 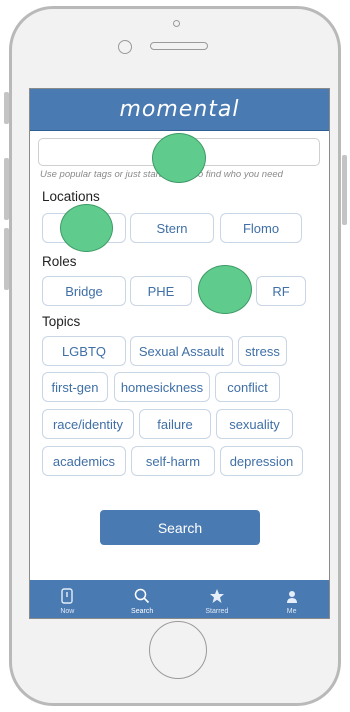 What do you see at coordinates (172, 228) in the screenshot?
I see `location-chip-stern: Stern` at bounding box center [172, 228].